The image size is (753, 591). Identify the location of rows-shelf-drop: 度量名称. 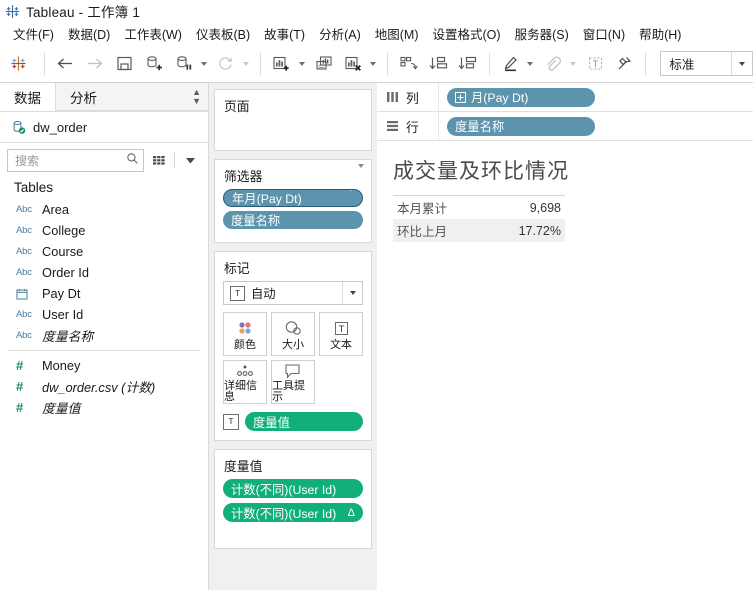
(596, 126).